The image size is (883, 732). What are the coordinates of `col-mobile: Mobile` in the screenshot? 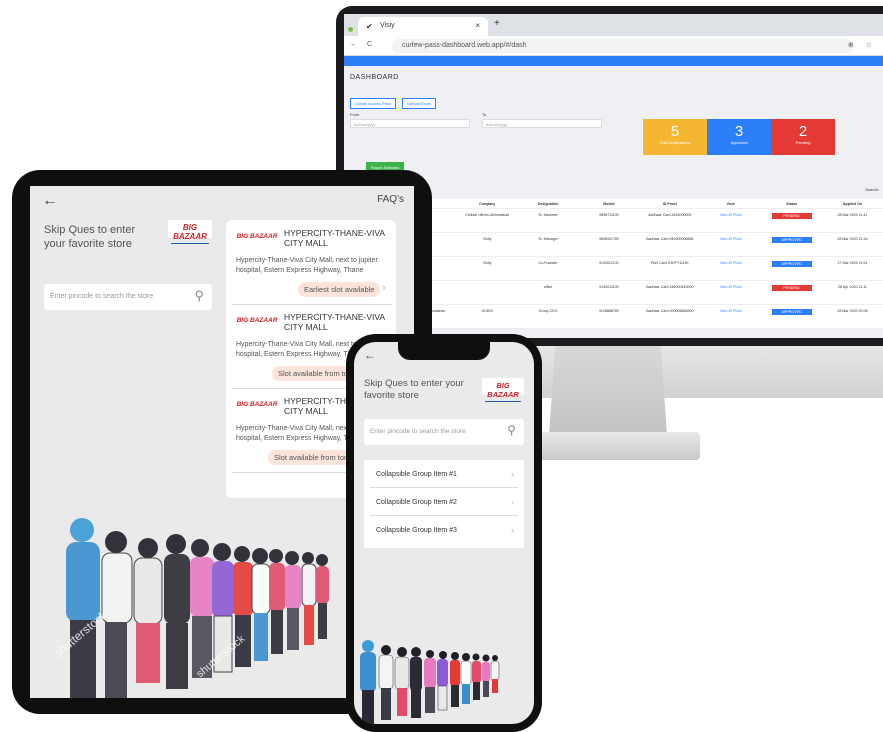 It's located at (609, 204).